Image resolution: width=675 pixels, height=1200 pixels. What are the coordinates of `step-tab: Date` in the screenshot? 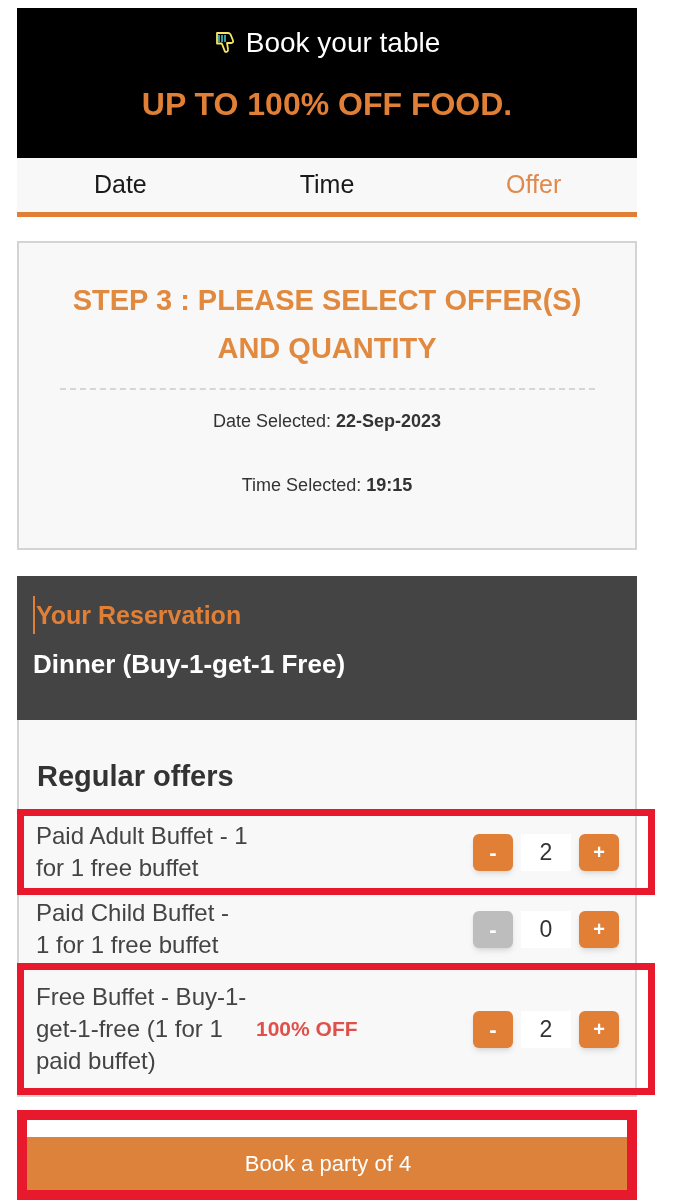 It's located at (120, 185).